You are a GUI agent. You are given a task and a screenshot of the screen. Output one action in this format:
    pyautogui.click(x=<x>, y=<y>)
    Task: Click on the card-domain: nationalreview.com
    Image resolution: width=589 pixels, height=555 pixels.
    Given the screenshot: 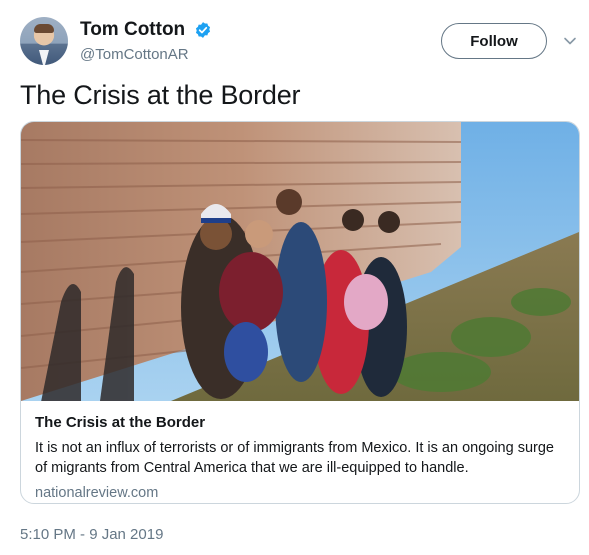 What is the action you would take?
    pyautogui.click(x=97, y=493)
    